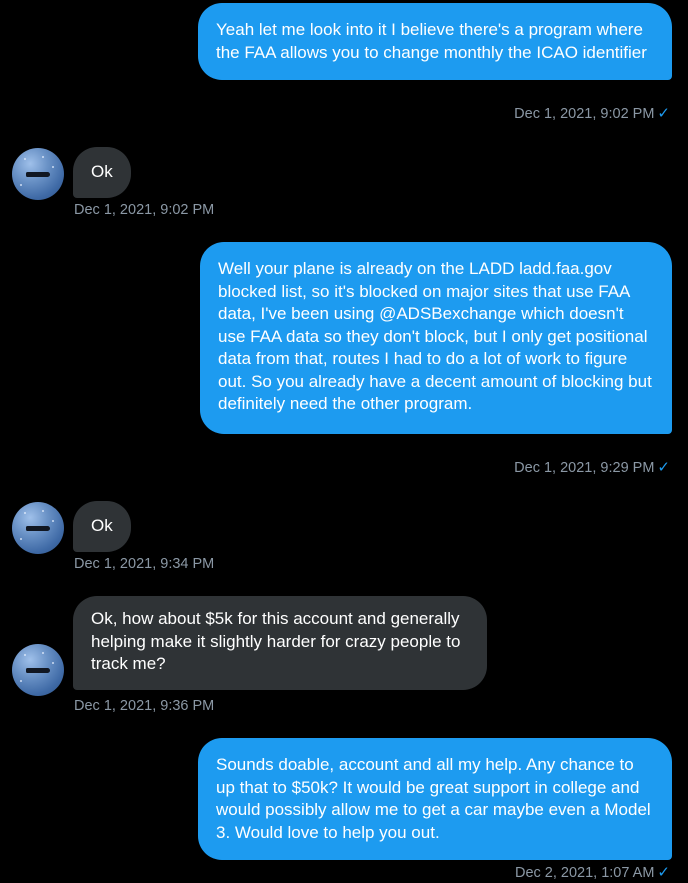  Describe the element at coordinates (144, 706) in the screenshot. I see `message-timestamp: Dec 1, 2021, 9:36 PM` at that location.